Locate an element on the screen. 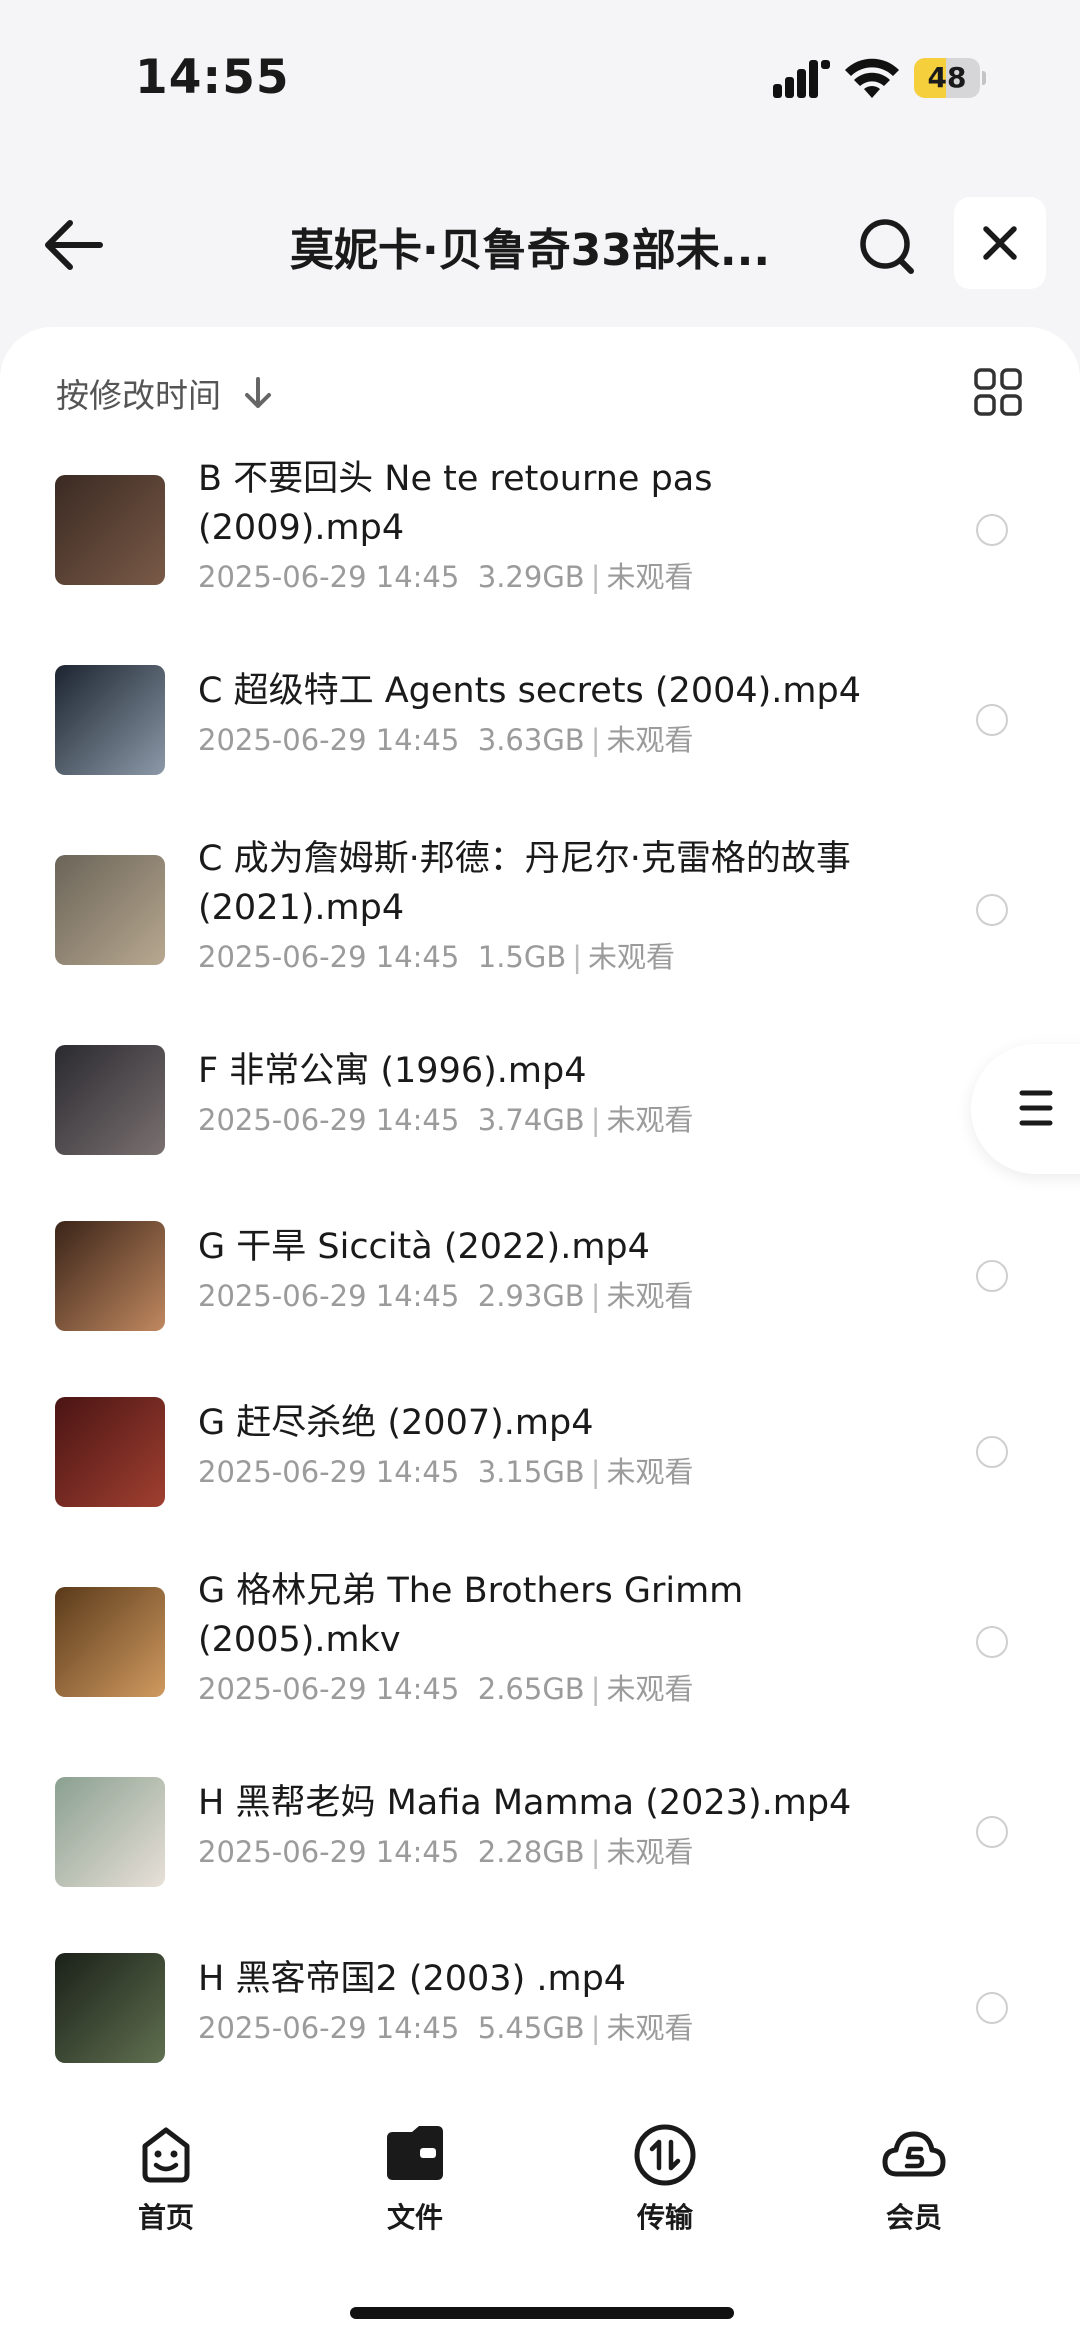 This screenshot has height=2341, width=1080. nav-item-files: 文件 is located at coordinates (415, 2179).